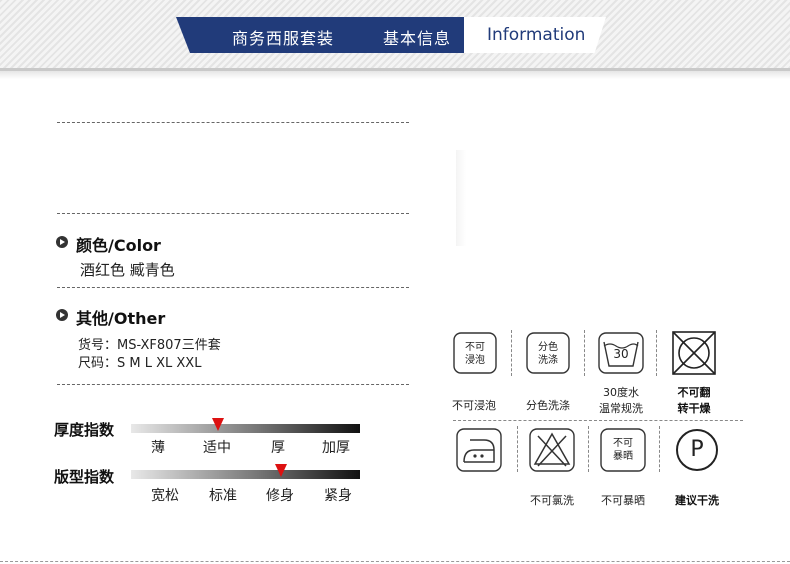 This screenshot has width=790, height=564. I want to click on fit-bar, so click(245, 474).